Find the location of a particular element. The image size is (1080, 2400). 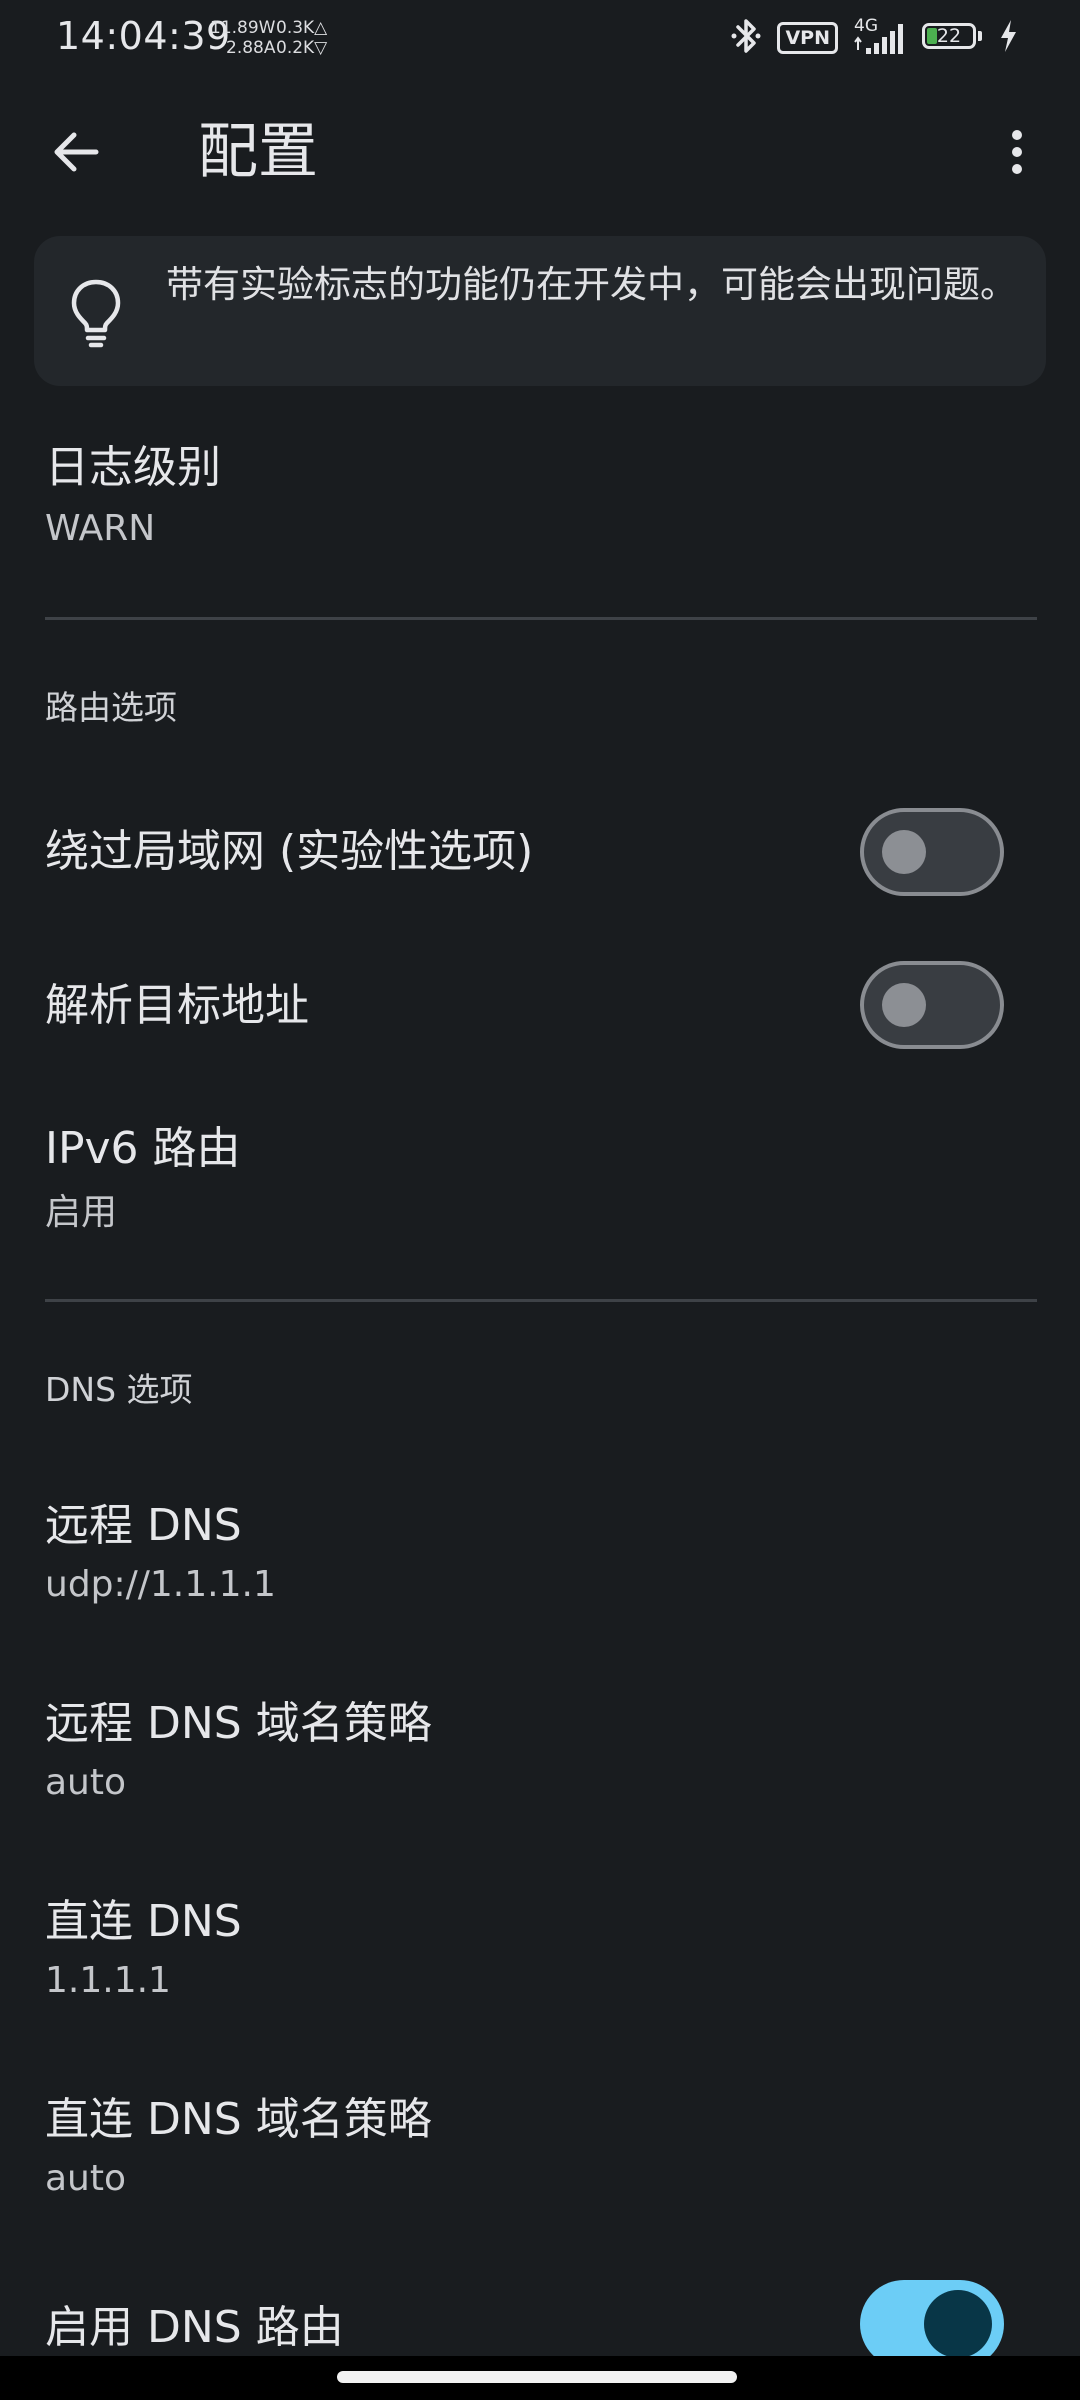

ipv6-route-value: 启用 is located at coordinates (81, 1212).